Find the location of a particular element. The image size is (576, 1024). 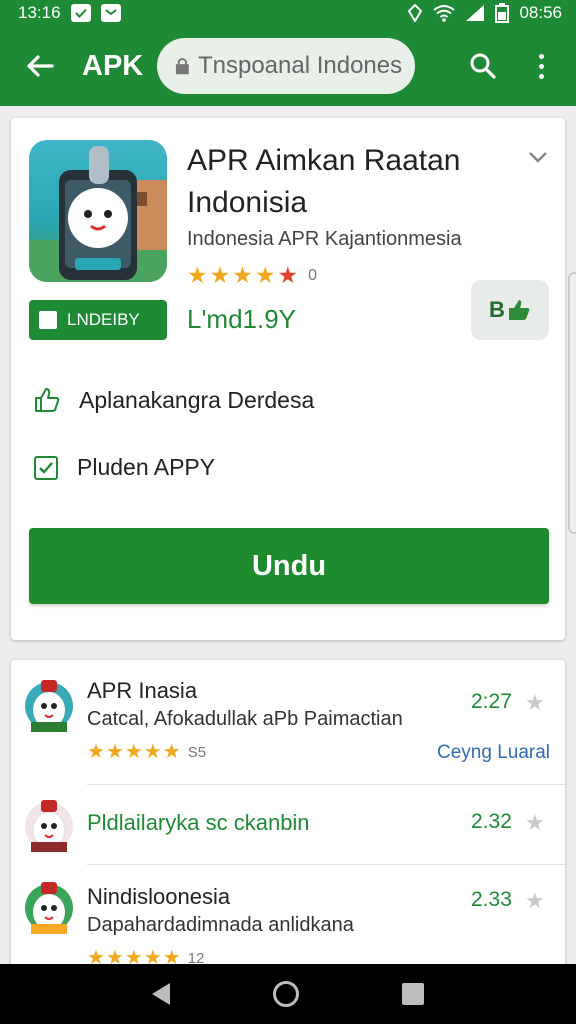

arrow-left-icon is located at coordinates (40, 66).